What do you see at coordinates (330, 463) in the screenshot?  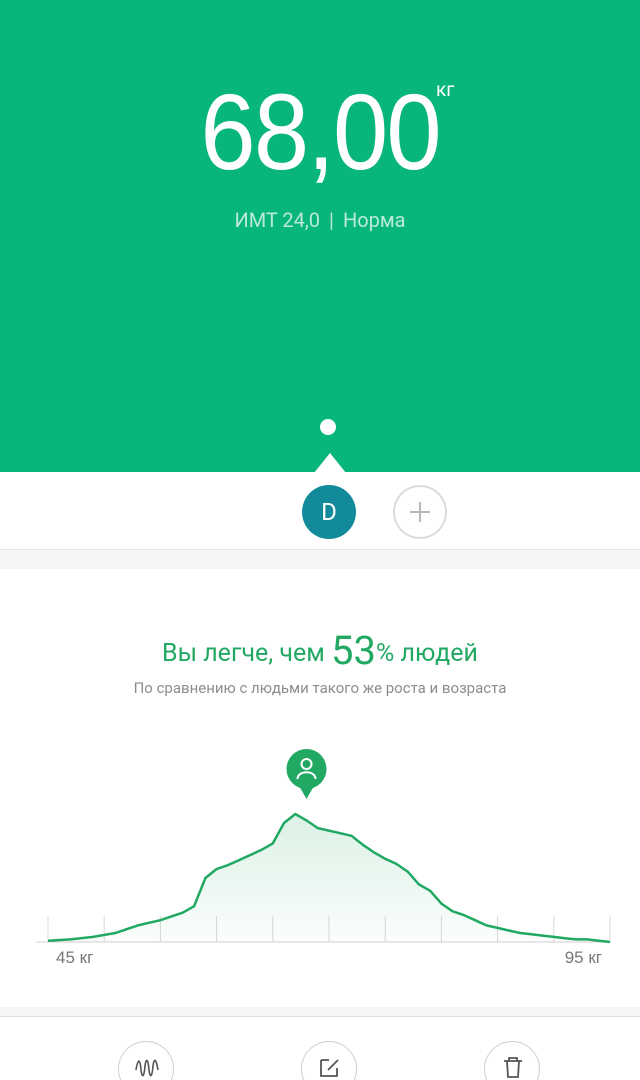 I see `selection-notch` at bounding box center [330, 463].